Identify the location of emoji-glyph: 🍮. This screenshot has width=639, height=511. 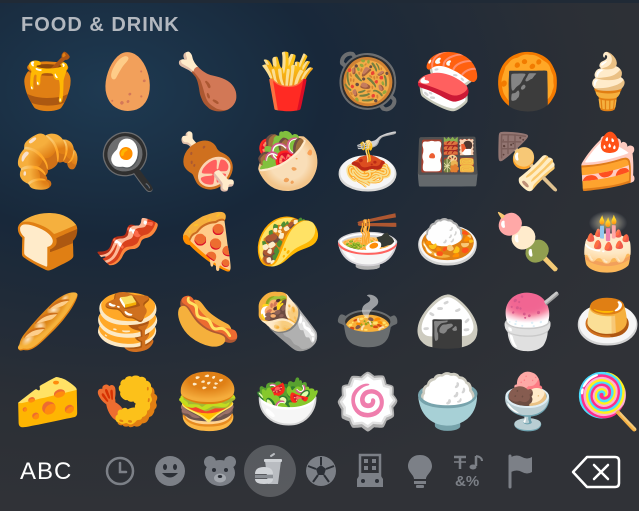
(606, 321).